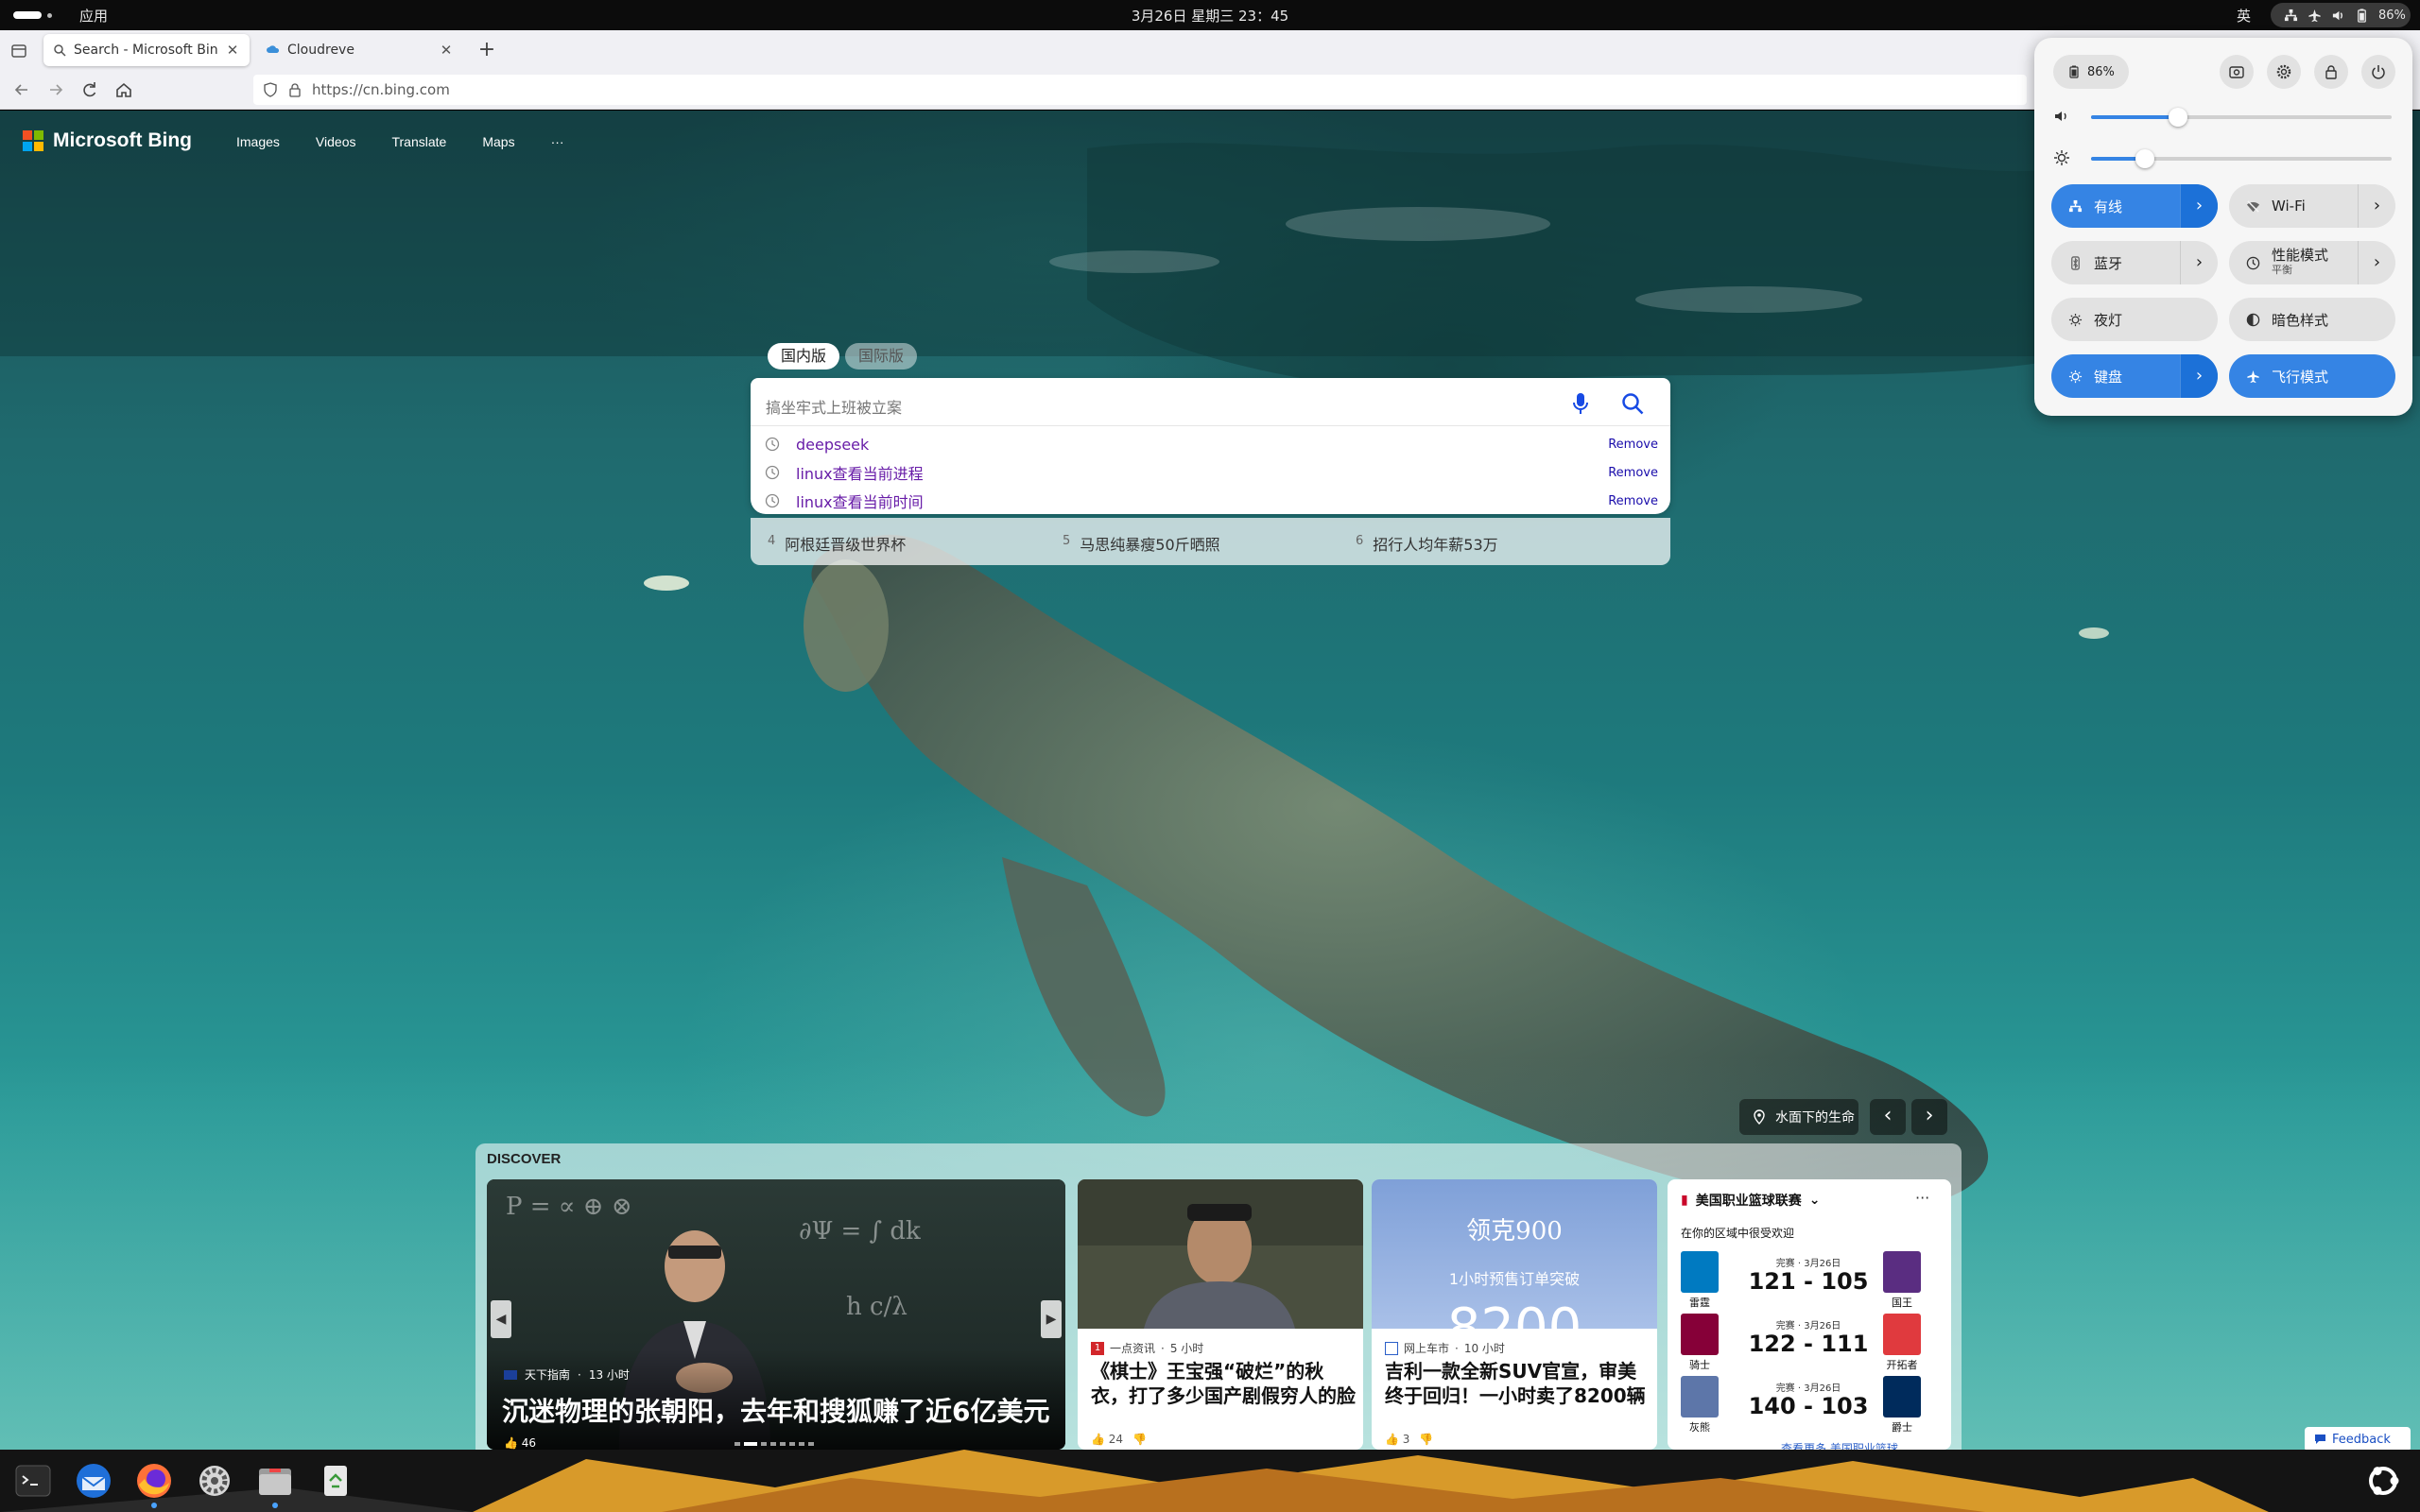 Image resolution: width=2420 pixels, height=1512 pixels. What do you see at coordinates (1580, 403) in the screenshot?
I see `microphone-icon` at bounding box center [1580, 403].